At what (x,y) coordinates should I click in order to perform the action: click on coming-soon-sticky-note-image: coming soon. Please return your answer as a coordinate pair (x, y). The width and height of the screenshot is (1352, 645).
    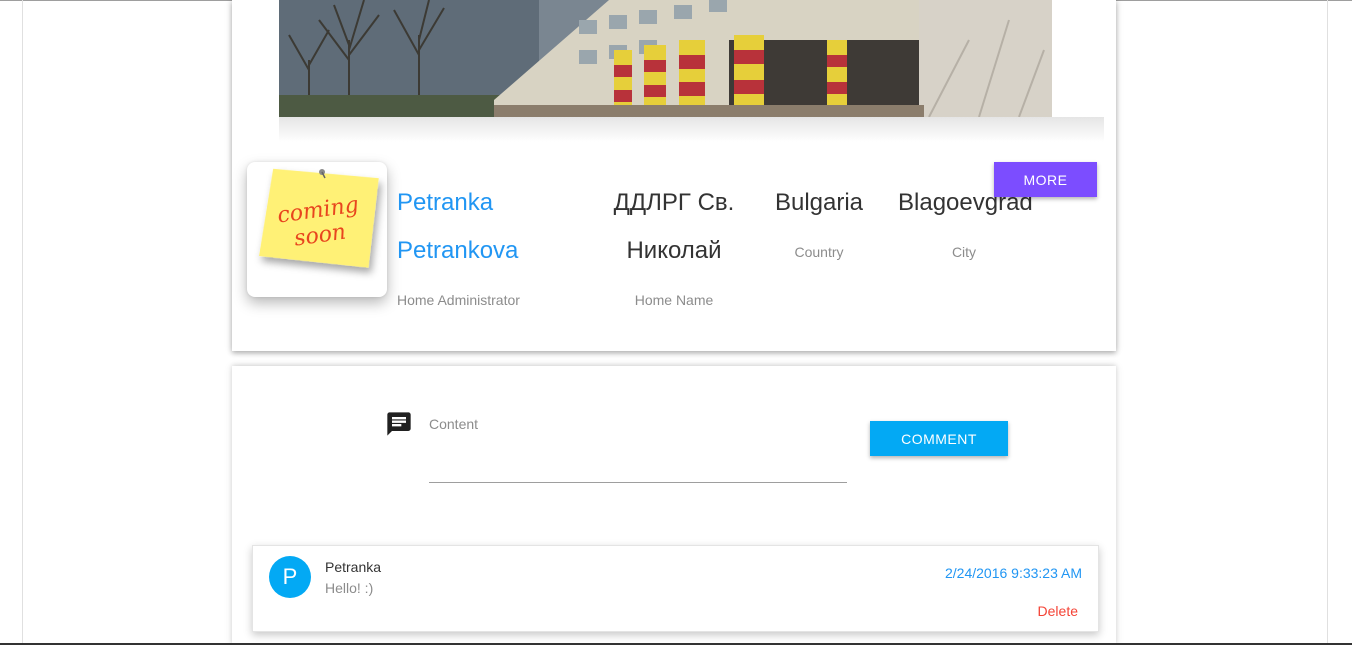
    Looking at the image, I should click on (319, 218).